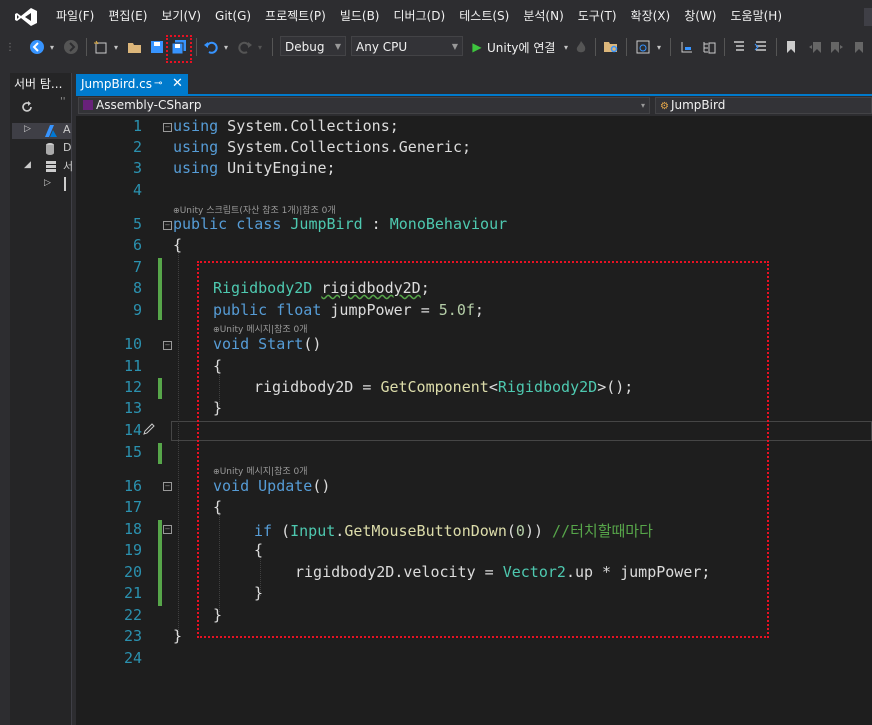  Describe the element at coordinates (177, 84) in the screenshot. I see `close-icon: ✕` at that location.